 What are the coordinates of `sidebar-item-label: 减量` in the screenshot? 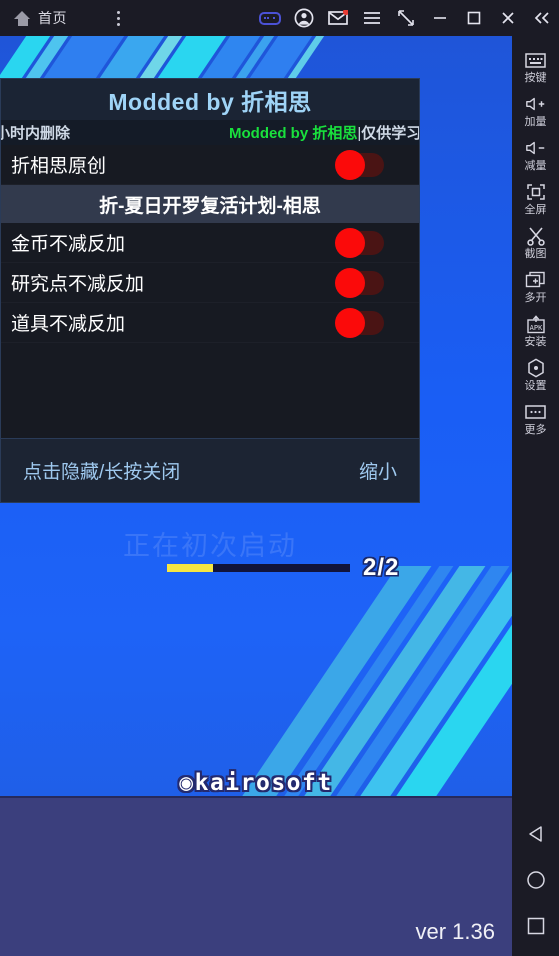 It's located at (535, 166).